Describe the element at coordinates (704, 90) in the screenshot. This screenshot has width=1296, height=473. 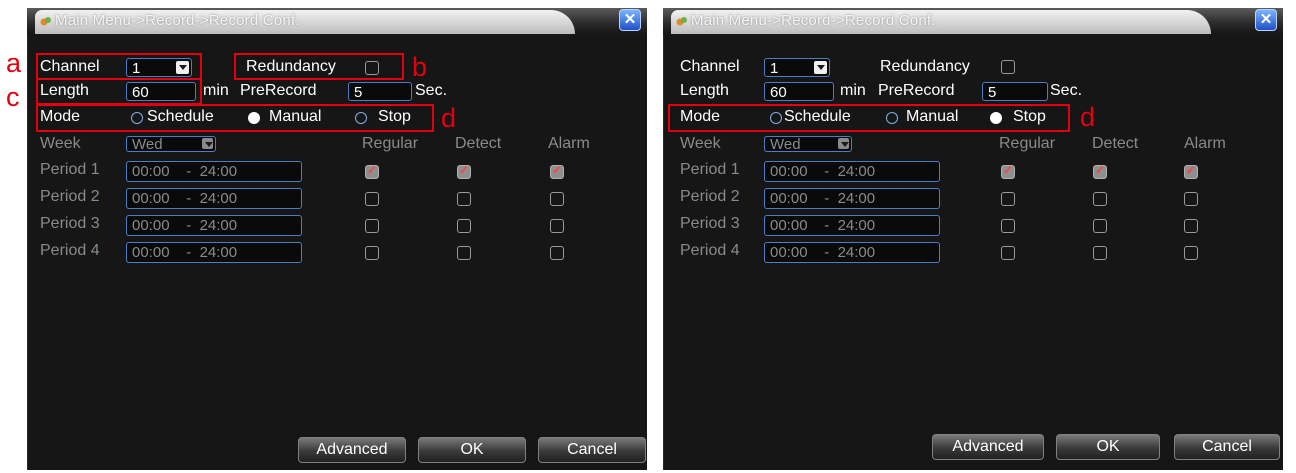
I see `length-label: Length` at that location.